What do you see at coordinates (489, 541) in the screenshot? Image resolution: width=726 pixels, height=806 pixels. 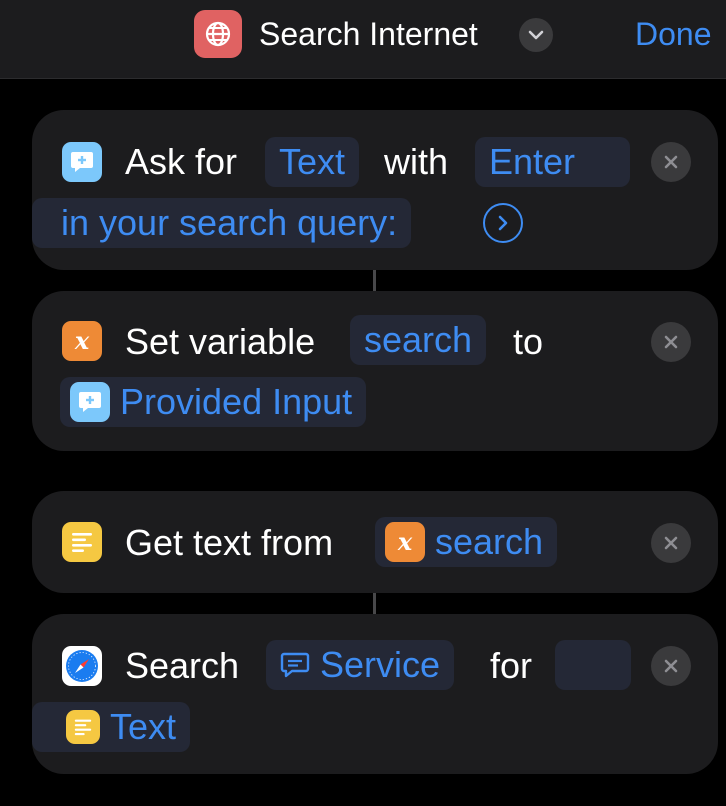 I see `variable-token-label: search` at bounding box center [489, 541].